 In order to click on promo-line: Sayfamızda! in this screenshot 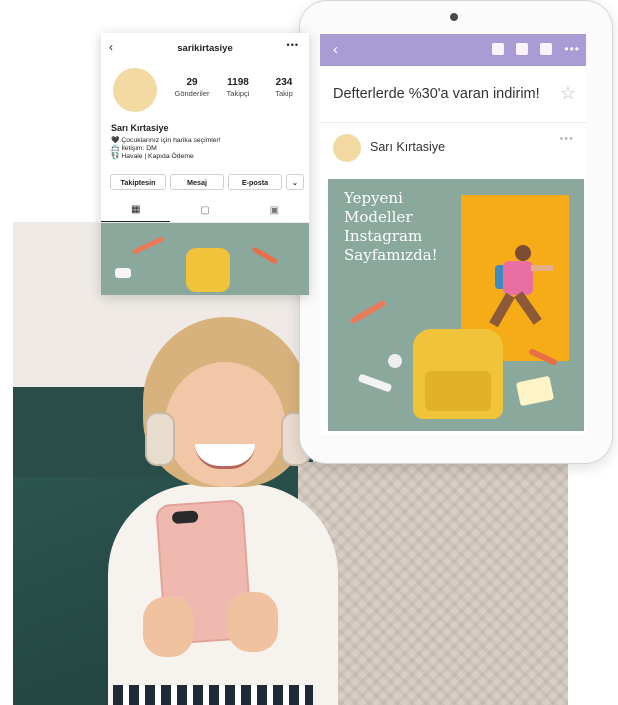, I will do `click(391, 255)`.